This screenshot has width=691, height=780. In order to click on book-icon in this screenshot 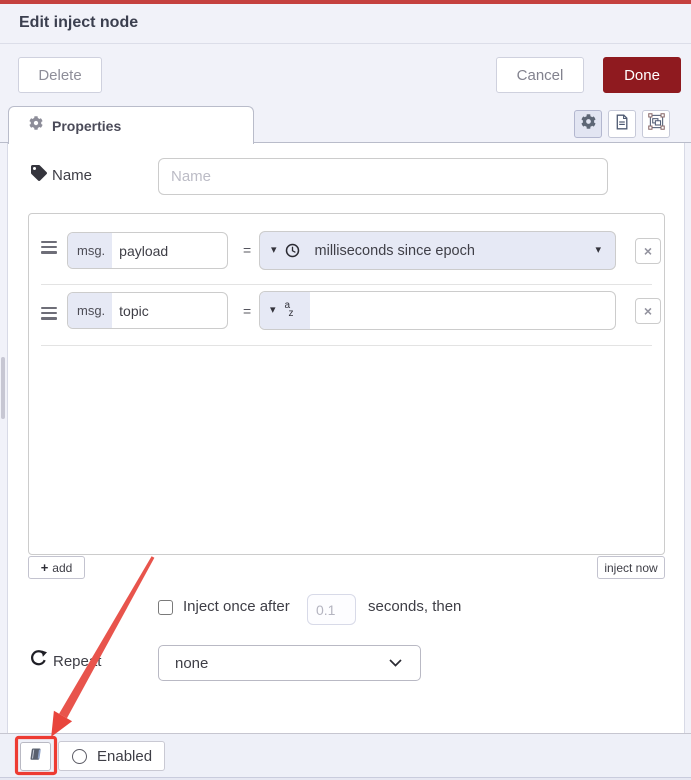, I will do `click(35, 757)`.